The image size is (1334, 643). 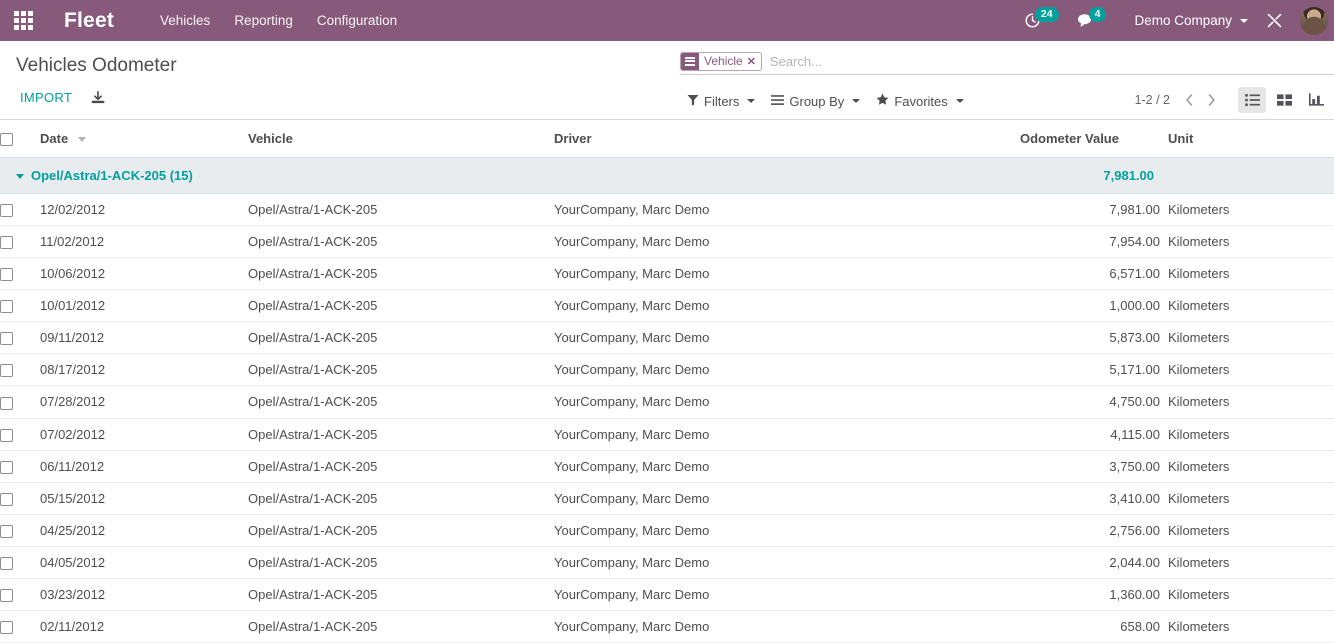 I want to click on column-header-date: Date, so click(x=144, y=139).